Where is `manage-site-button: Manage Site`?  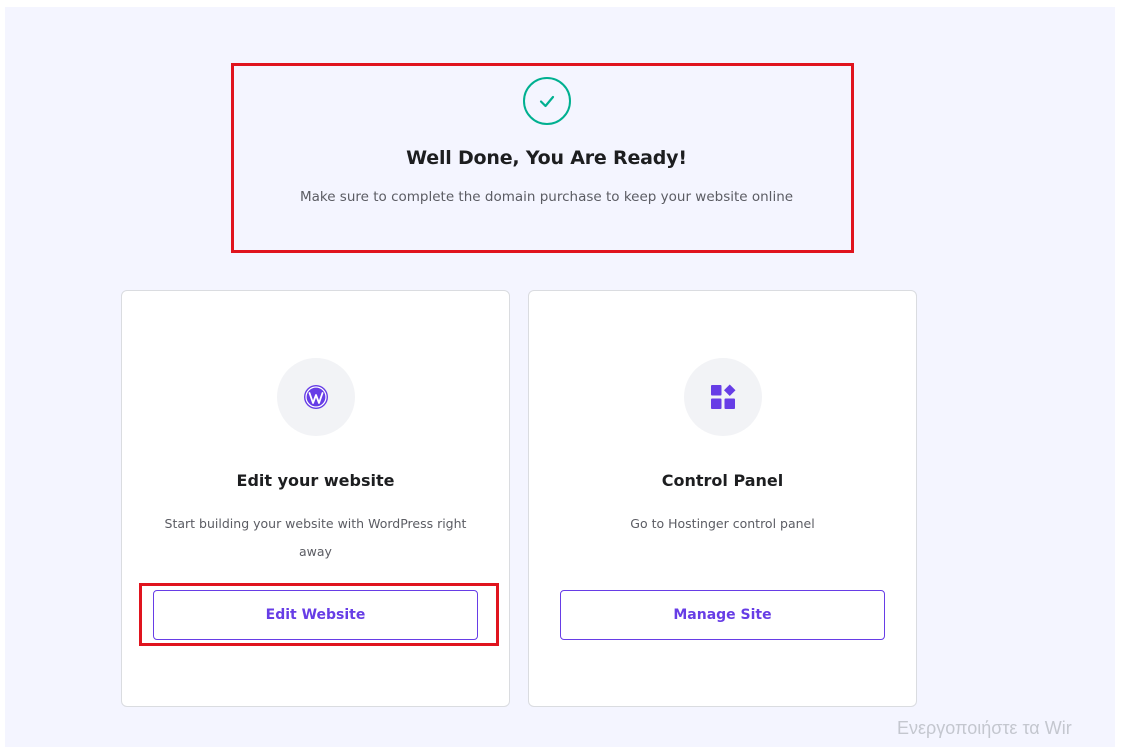 manage-site-button: Manage Site is located at coordinates (722, 615).